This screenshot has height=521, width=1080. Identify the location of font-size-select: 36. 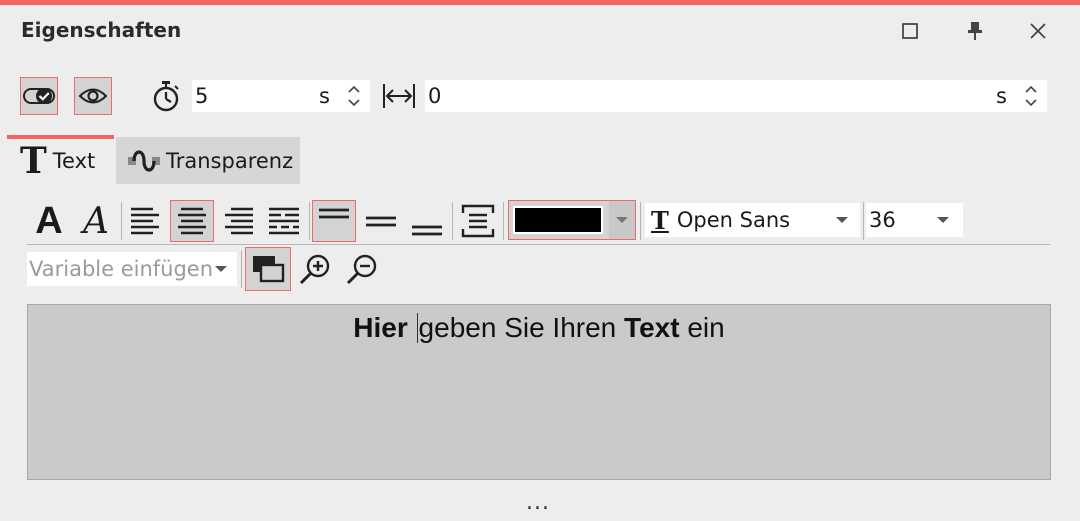
(914, 220).